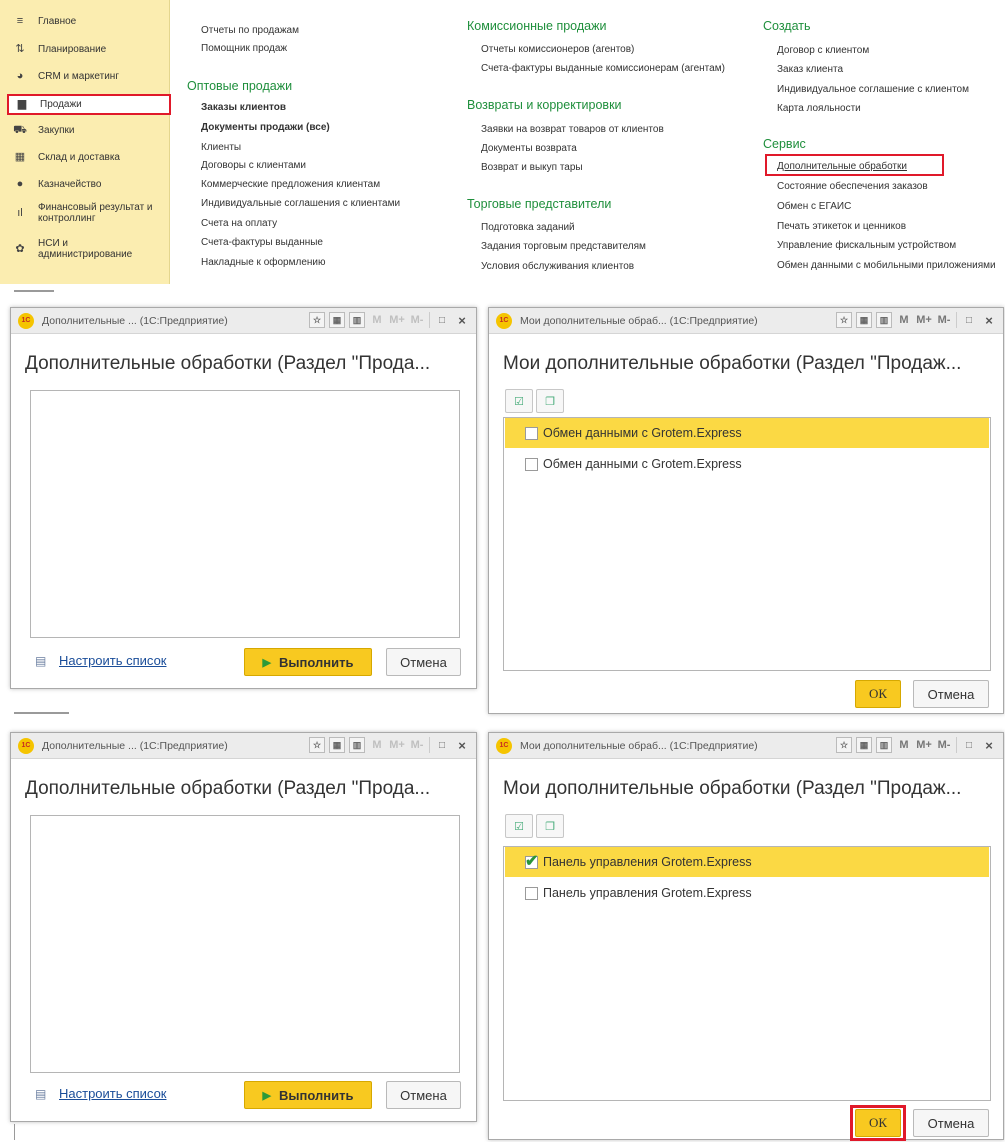 This screenshot has width=1005, height=1142. What do you see at coordinates (810, 69) in the screenshot?
I see `link-create-order: Заказ клиента` at bounding box center [810, 69].